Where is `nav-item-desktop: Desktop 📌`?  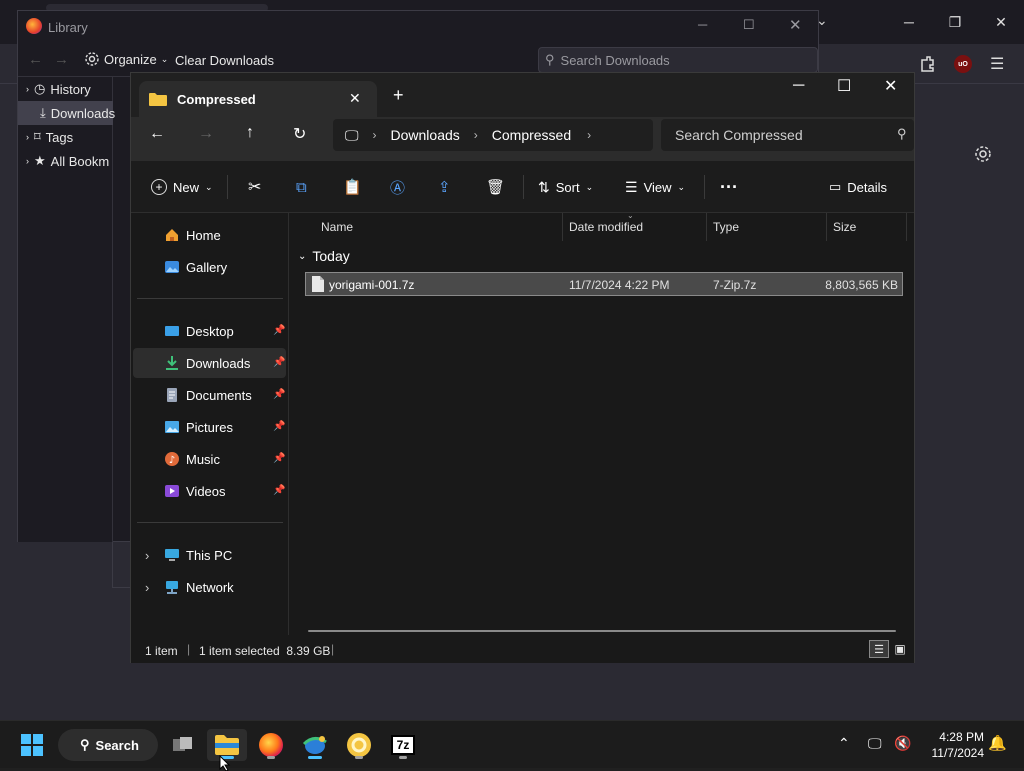 nav-item-desktop: Desktop 📌 is located at coordinates (209, 331).